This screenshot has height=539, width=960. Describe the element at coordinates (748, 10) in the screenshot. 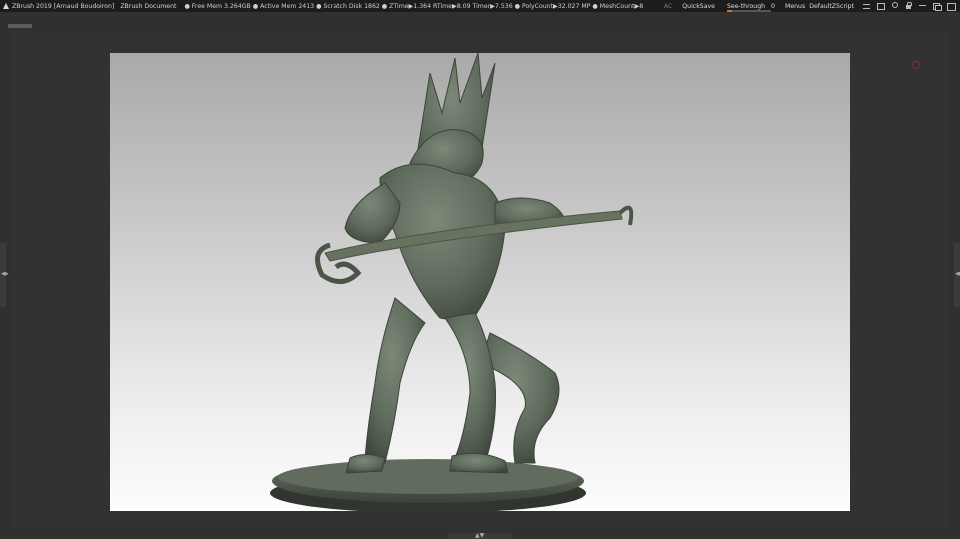

I see `see-through-track` at that location.